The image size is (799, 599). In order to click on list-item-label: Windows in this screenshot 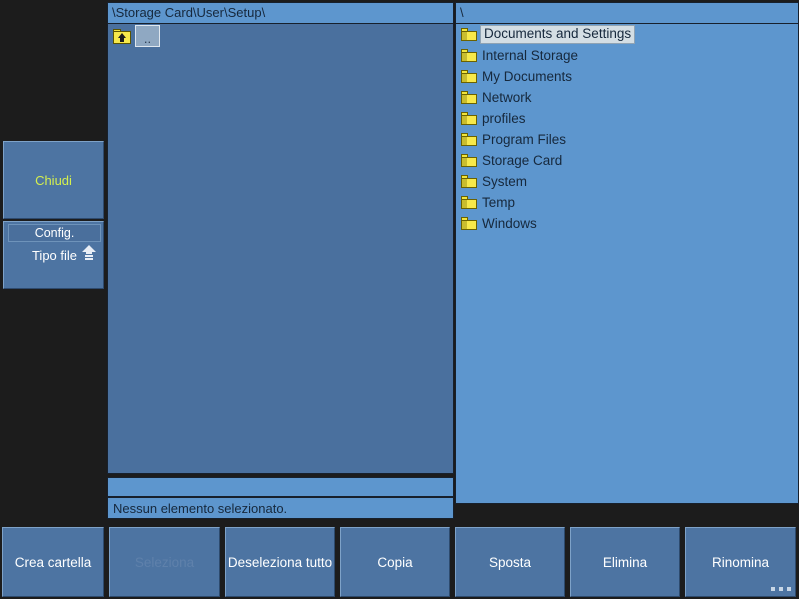, I will do `click(509, 223)`.